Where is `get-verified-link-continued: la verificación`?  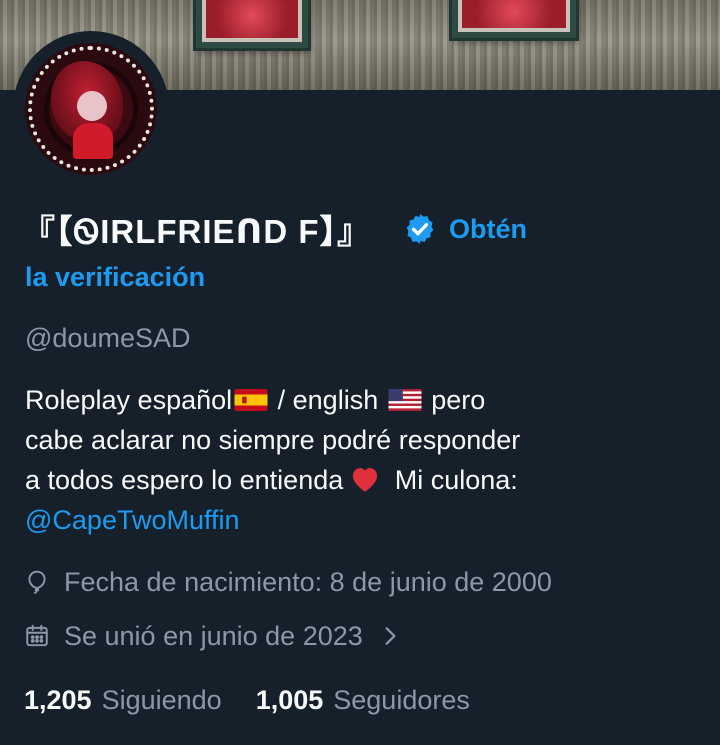
get-verified-link-continued: la verificación is located at coordinates (115, 277).